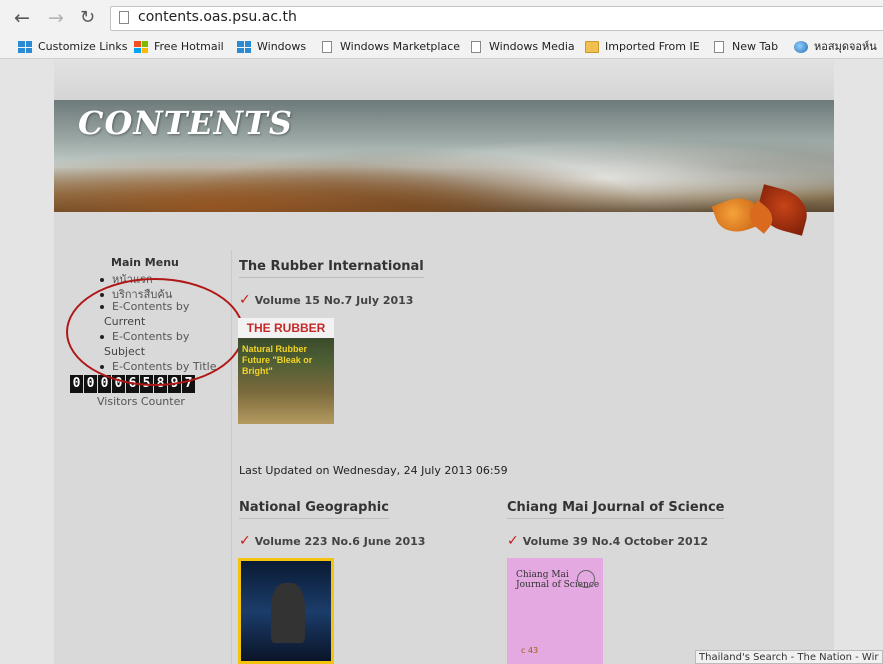 The image size is (883, 664). I want to click on msn-icon, so click(141, 47).